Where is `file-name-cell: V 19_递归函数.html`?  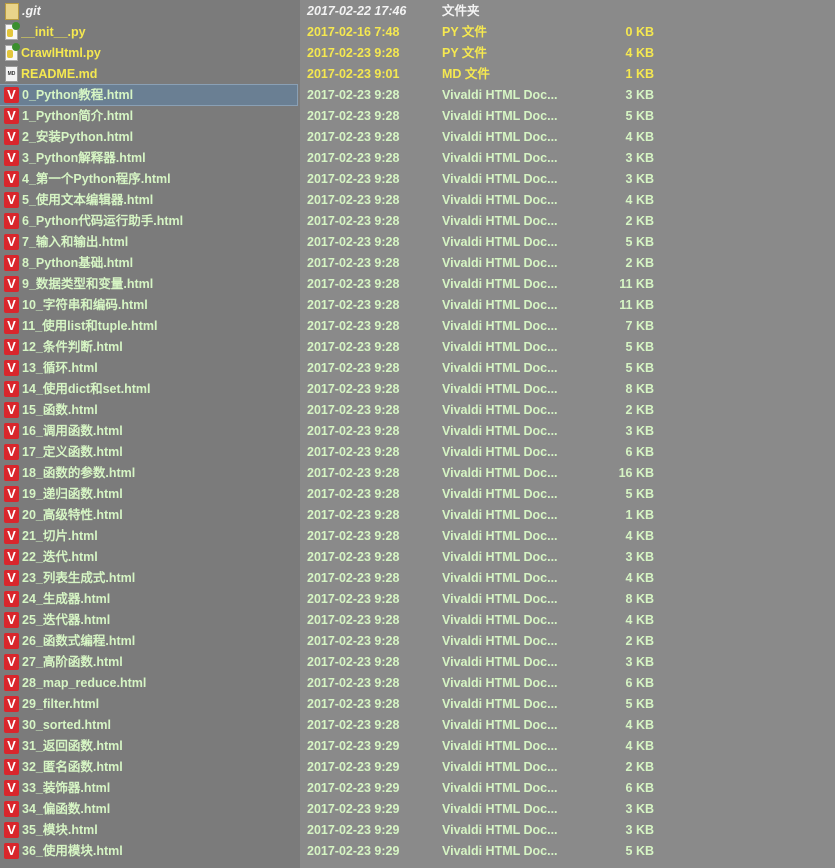 file-name-cell: V 19_递归函数.html is located at coordinates (148, 494).